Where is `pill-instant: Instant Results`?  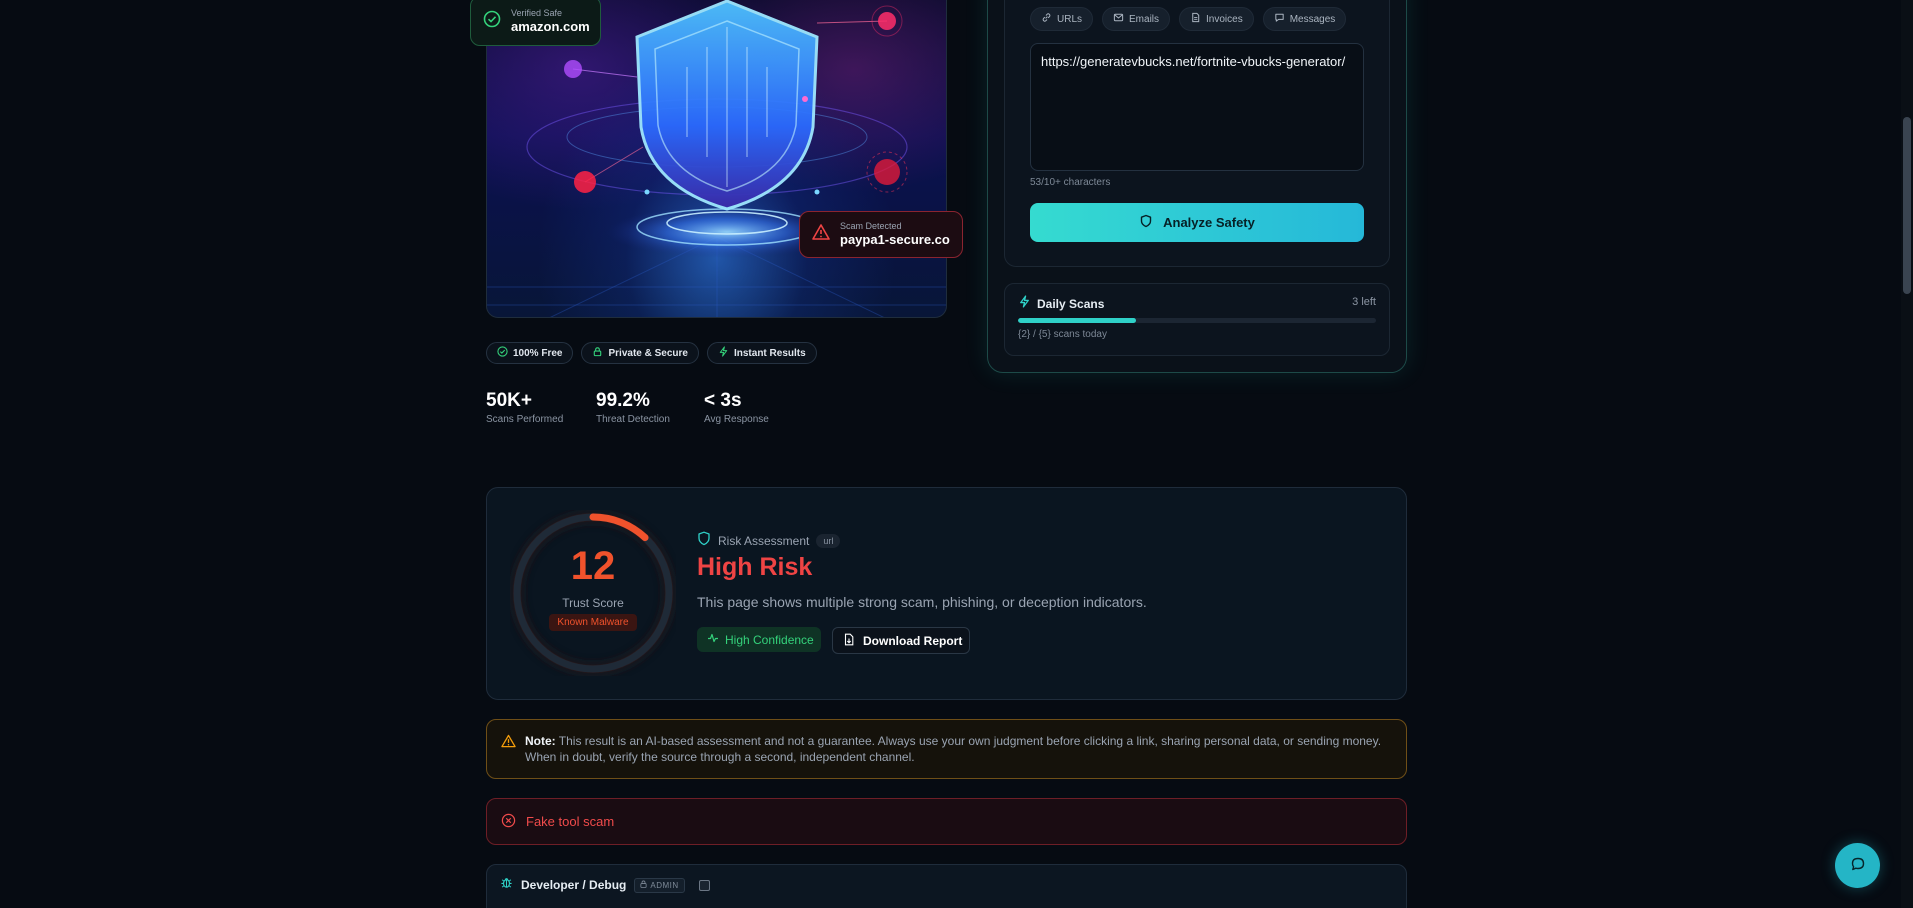 pill-instant: Instant Results is located at coordinates (761, 353).